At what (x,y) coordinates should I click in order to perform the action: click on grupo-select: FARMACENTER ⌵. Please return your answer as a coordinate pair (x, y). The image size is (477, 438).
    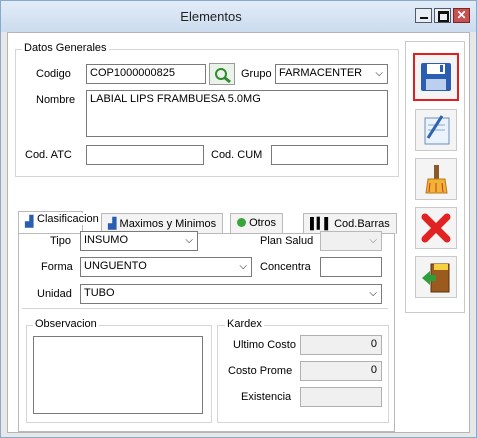
    Looking at the image, I should click on (331, 74).